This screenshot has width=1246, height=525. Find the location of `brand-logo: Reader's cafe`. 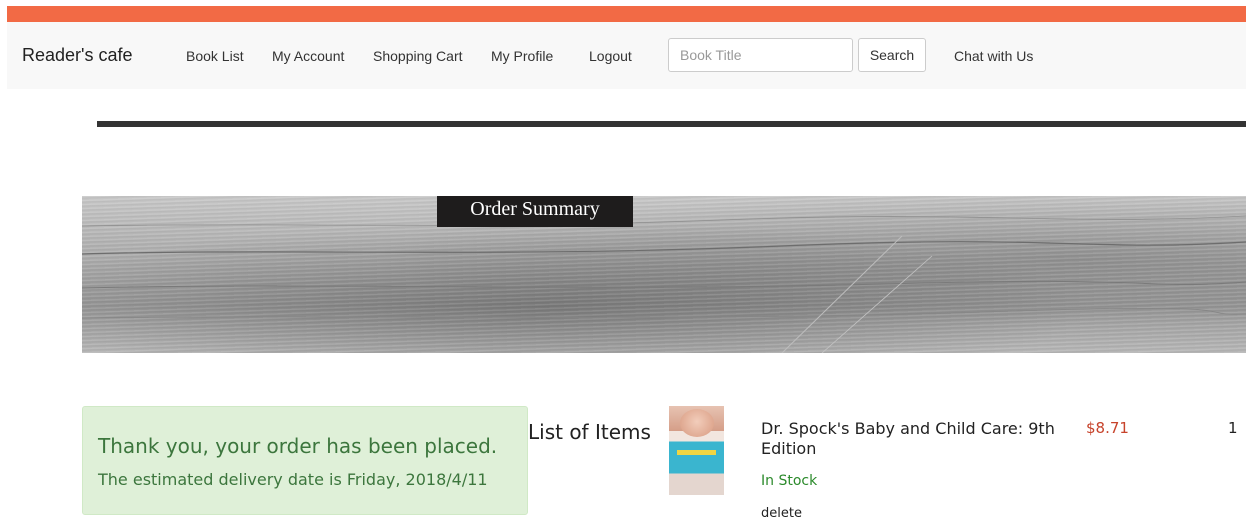

brand-logo: Reader's cafe is located at coordinates (77, 55).